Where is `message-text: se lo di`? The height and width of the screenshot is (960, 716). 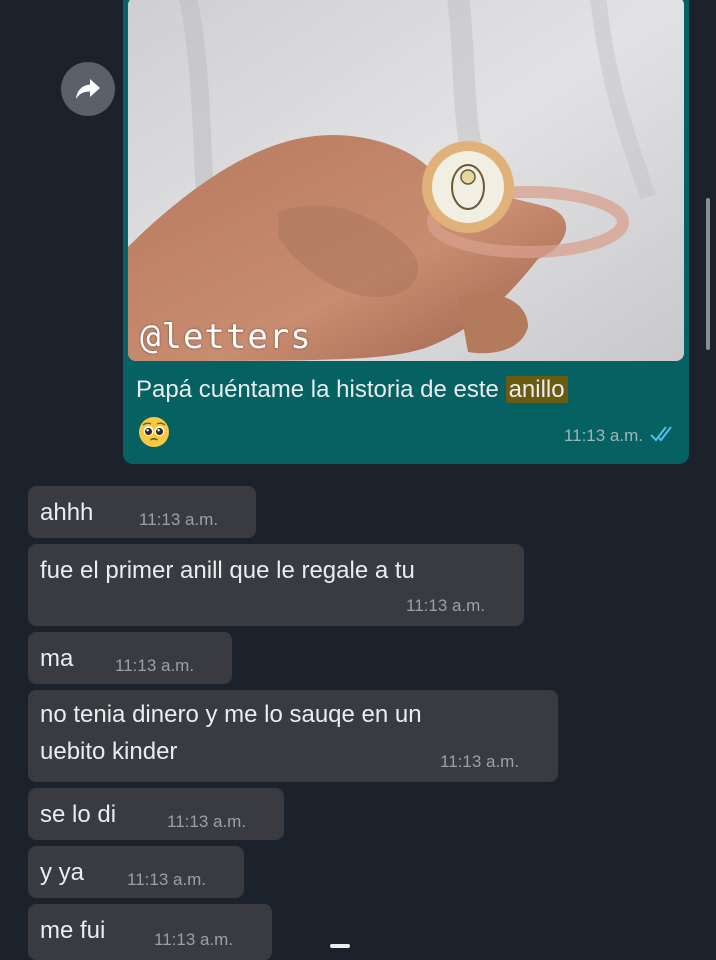 message-text: se lo di is located at coordinates (78, 814).